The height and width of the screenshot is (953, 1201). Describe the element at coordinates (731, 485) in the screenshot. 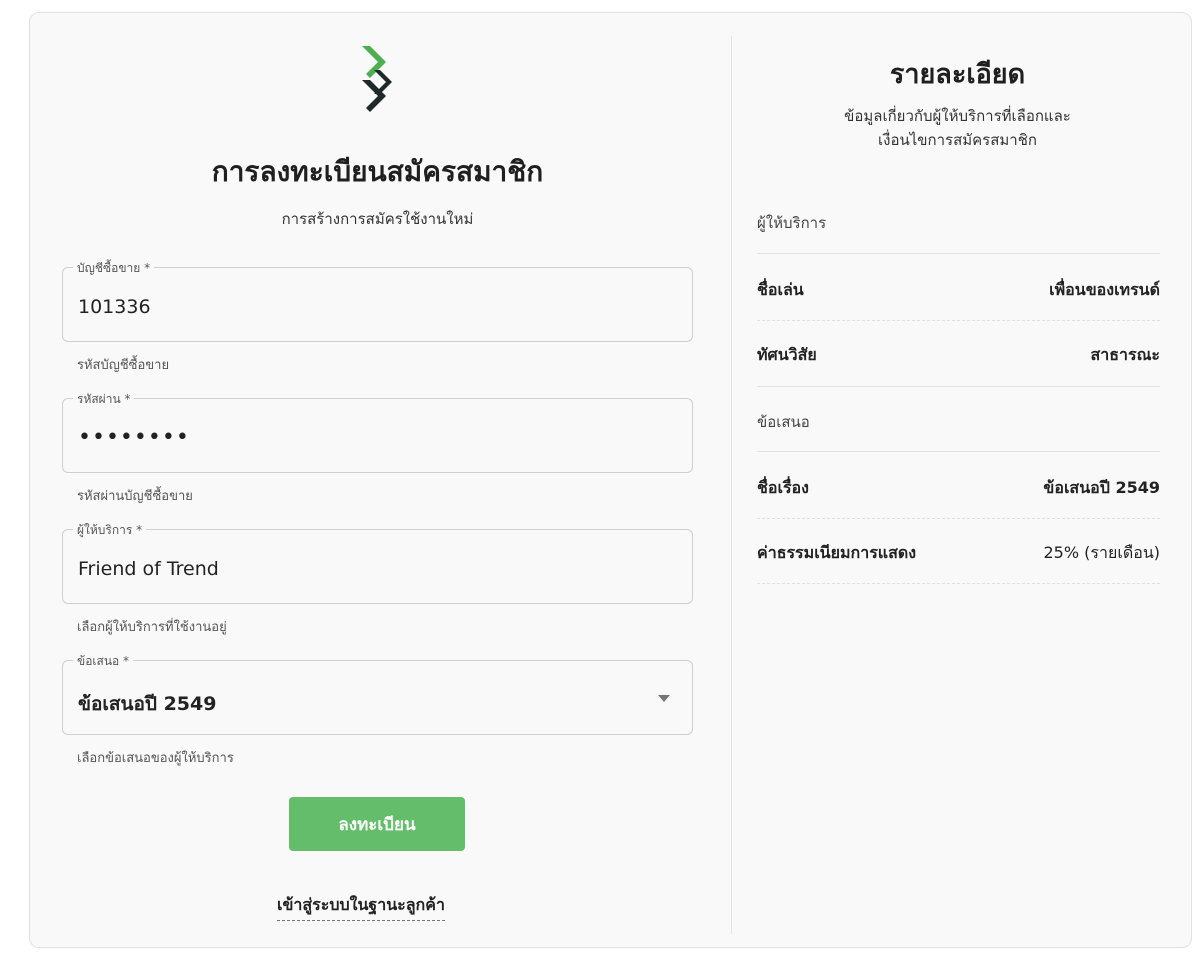

I see `panel-divider` at that location.